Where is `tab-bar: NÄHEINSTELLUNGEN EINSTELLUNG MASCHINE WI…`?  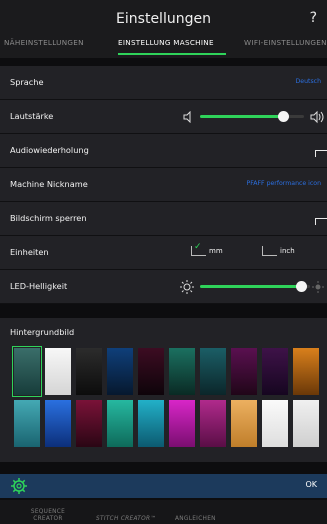
tab-bar: NÄHEINSTELLUNGEN EINSTELLUNG MASCHINE WI… is located at coordinates (163, 45).